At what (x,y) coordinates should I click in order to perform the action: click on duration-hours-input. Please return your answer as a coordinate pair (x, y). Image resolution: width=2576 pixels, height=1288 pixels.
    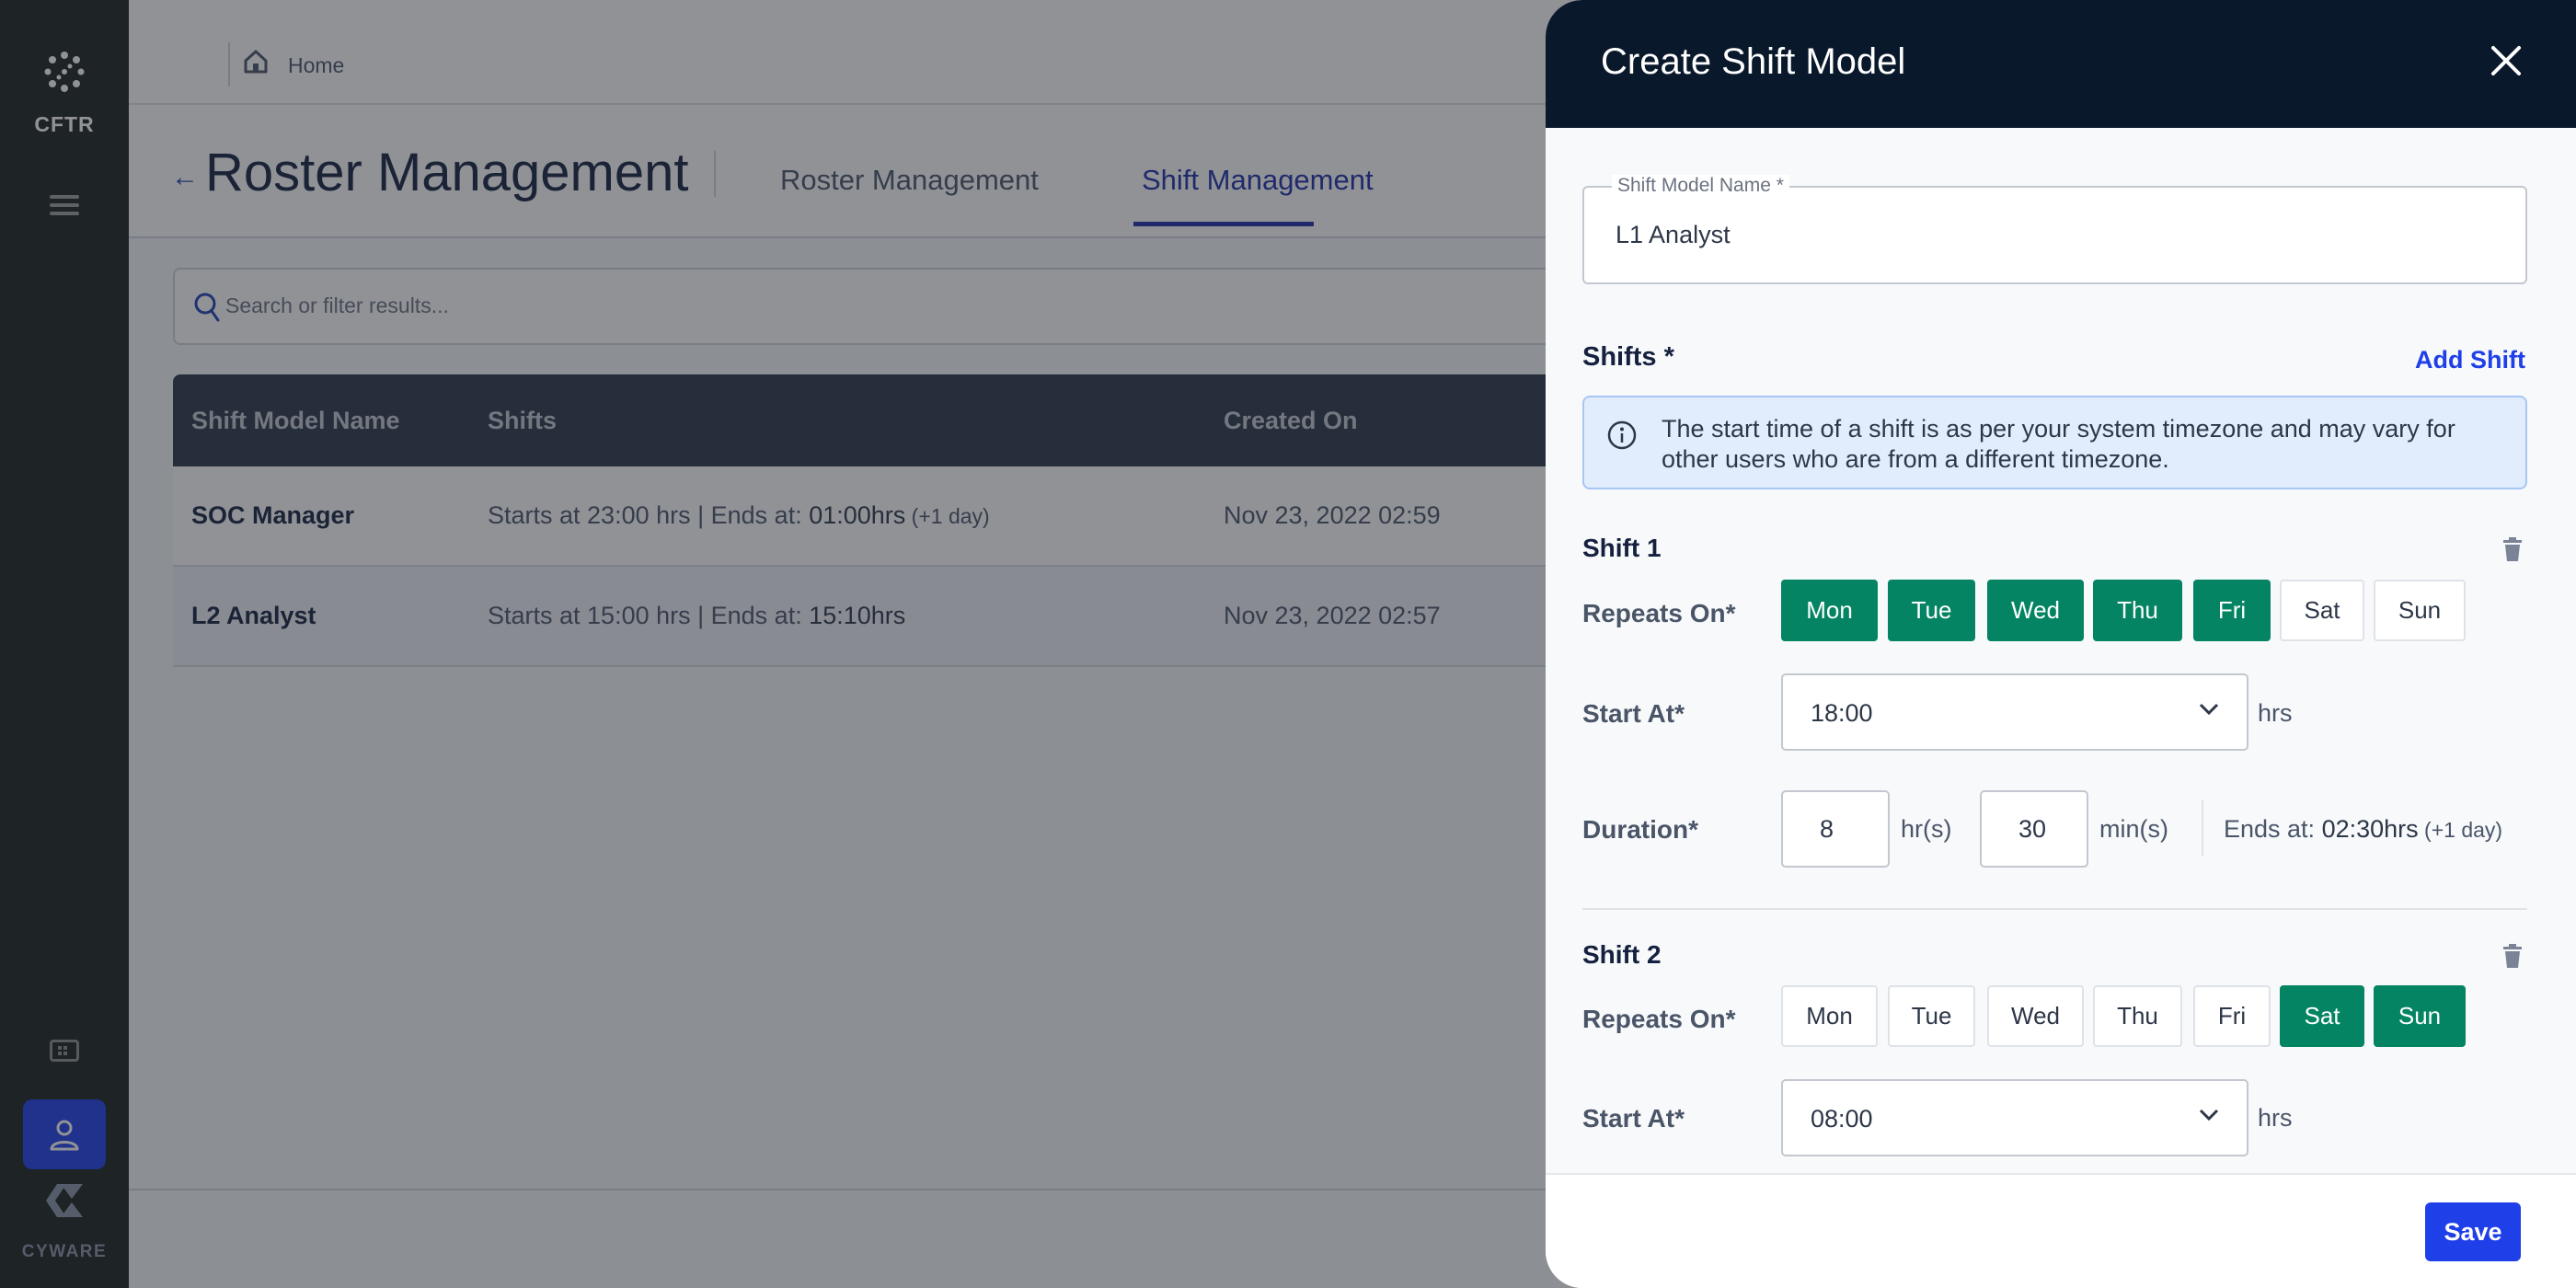
    Looking at the image, I should click on (1835, 829).